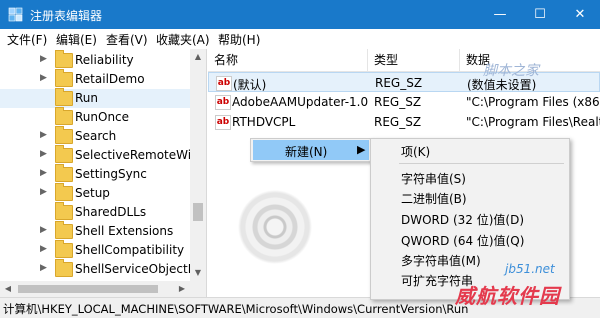 The image size is (600, 318). I want to click on menu-item-new: 新建(N) ▶, so click(311, 150).